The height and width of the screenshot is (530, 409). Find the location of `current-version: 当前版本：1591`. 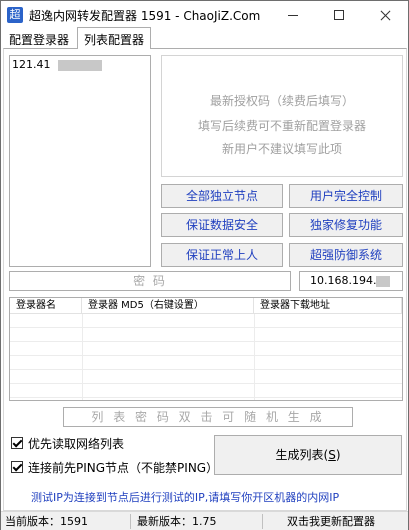

current-version: 当前版本：1591 is located at coordinates (66, 521).